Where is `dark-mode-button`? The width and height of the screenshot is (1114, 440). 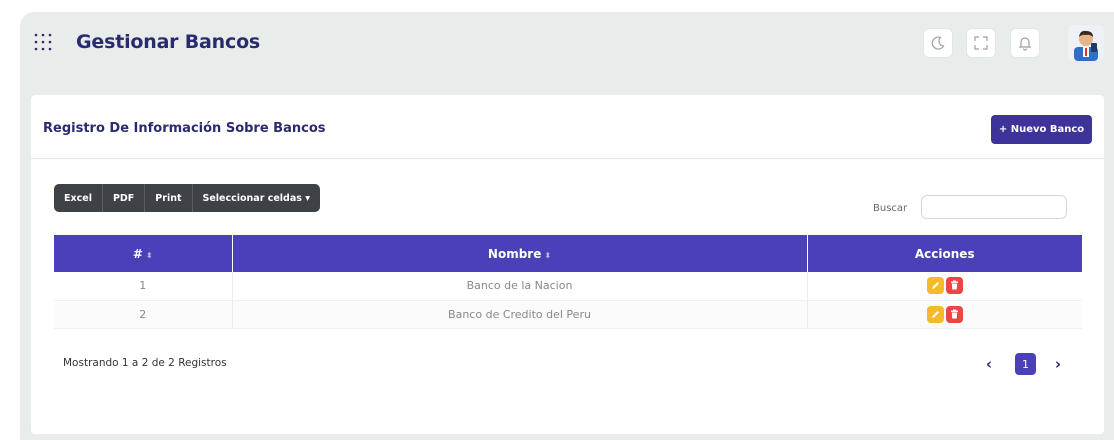
dark-mode-button is located at coordinates (938, 43).